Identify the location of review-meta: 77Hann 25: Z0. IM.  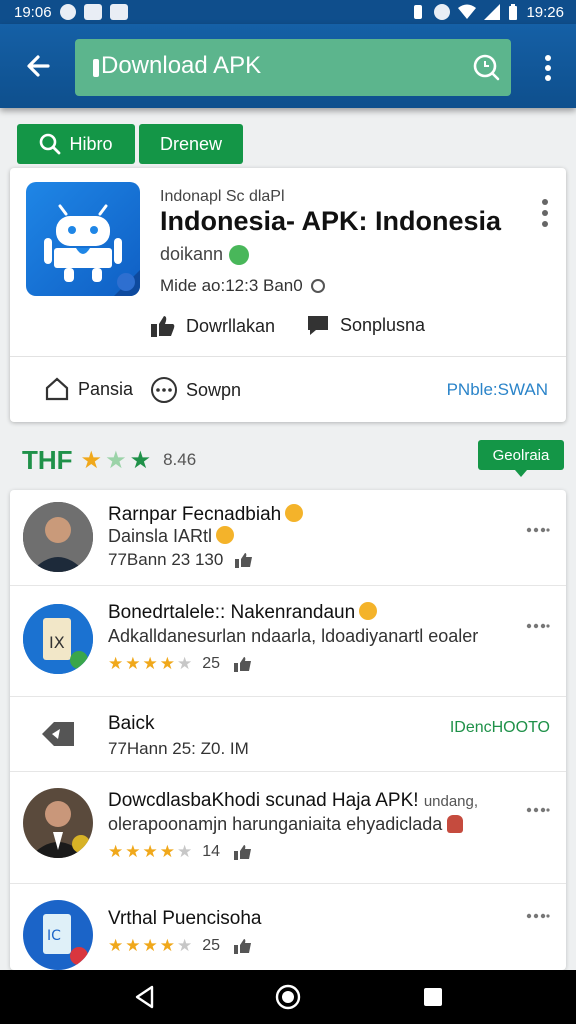
(178, 748).